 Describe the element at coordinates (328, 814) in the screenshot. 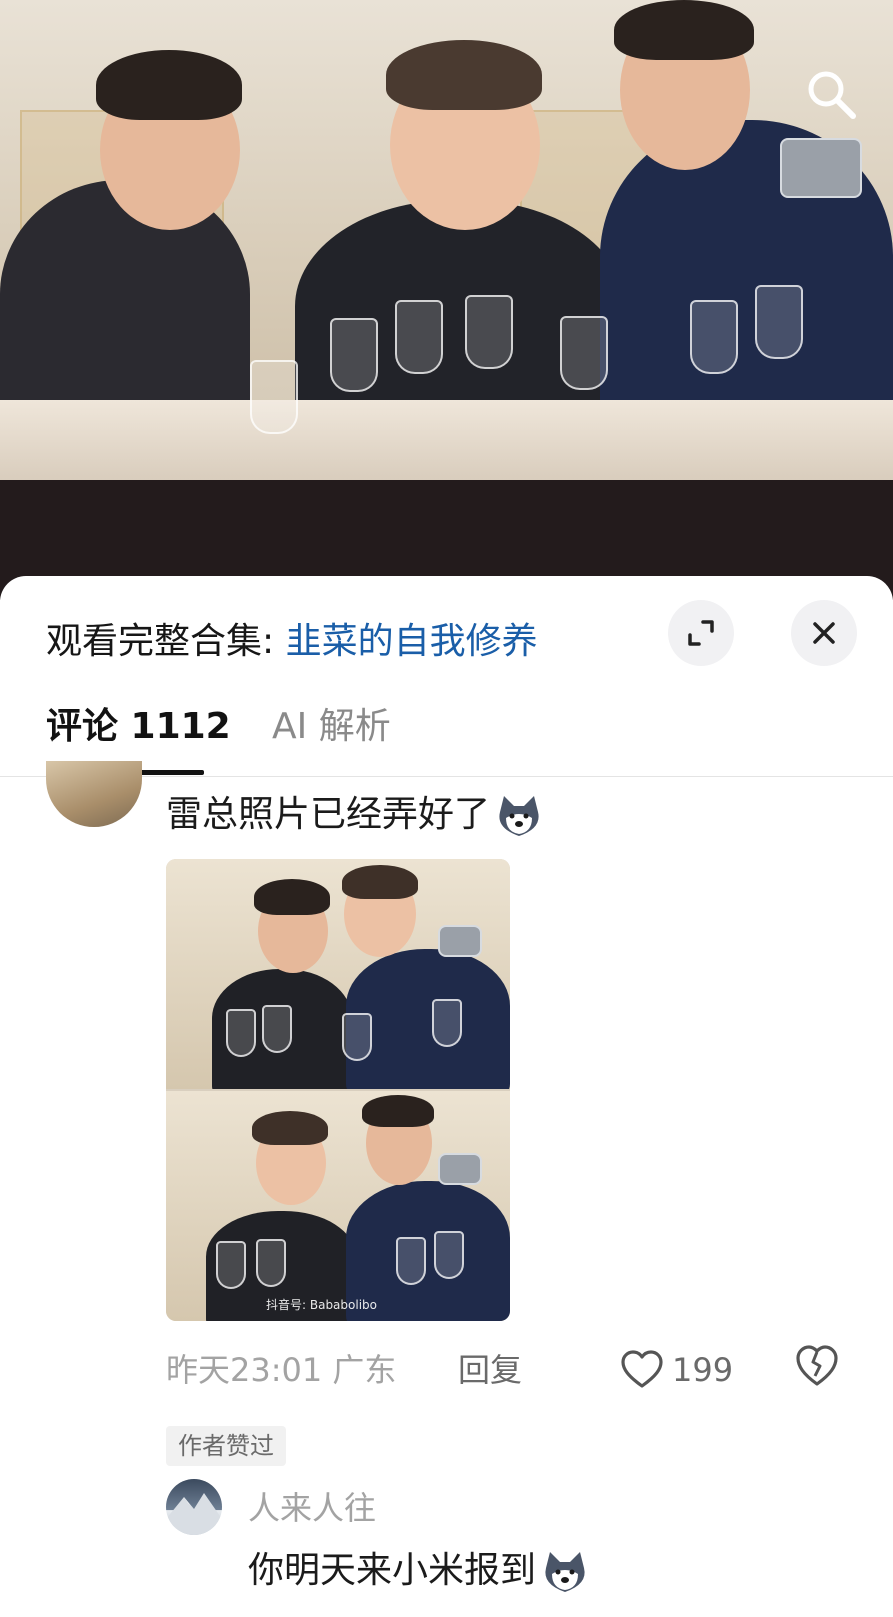

I see `comment-body: 雷总照片已经弄好了` at that location.